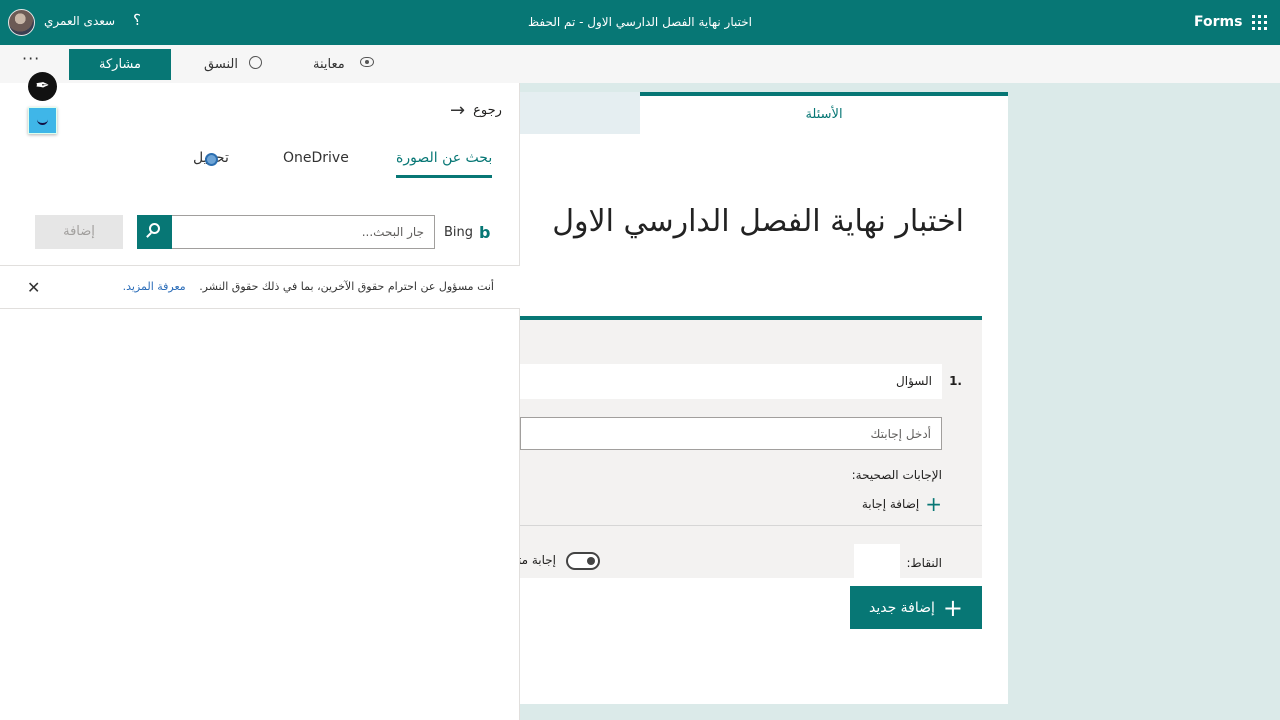  What do you see at coordinates (583, 561) in the screenshot?
I see `multiple-answers-toggle` at bounding box center [583, 561].